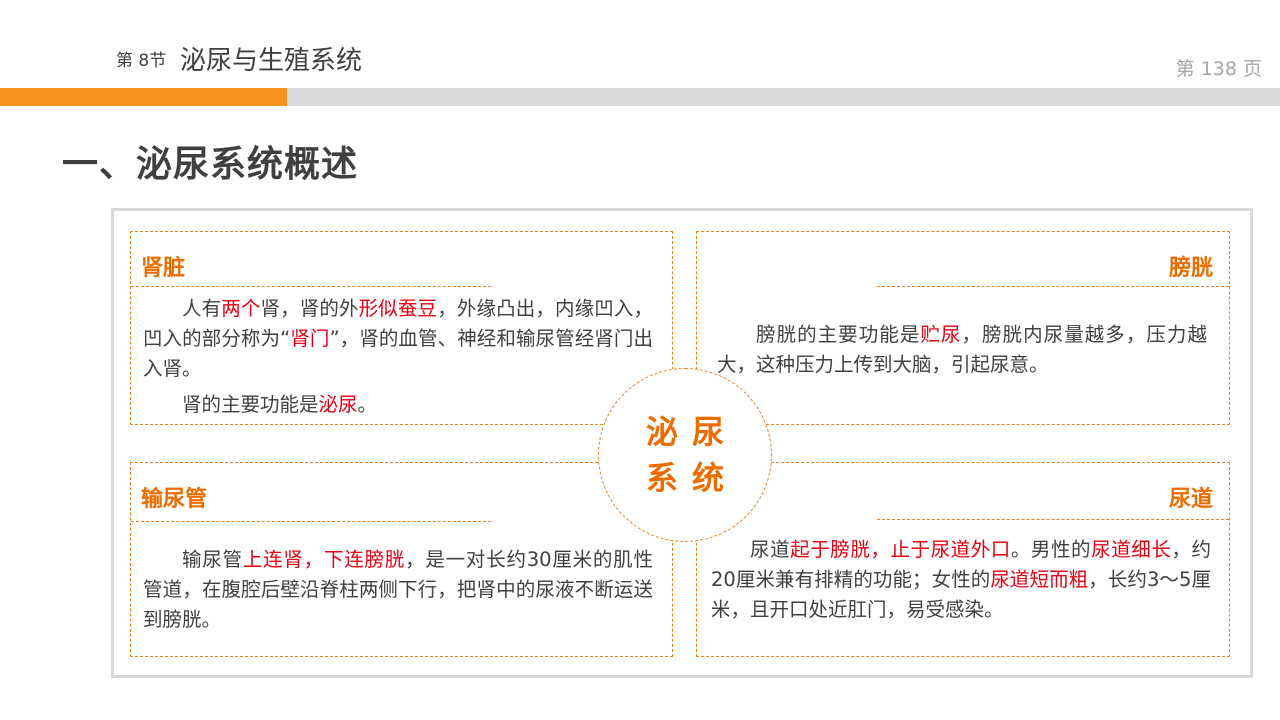 This screenshot has height=720, width=1280. Describe the element at coordinates (271, 61) in the screenshot. I see `chapter-title: 泌尿与生殖系统` at that location.